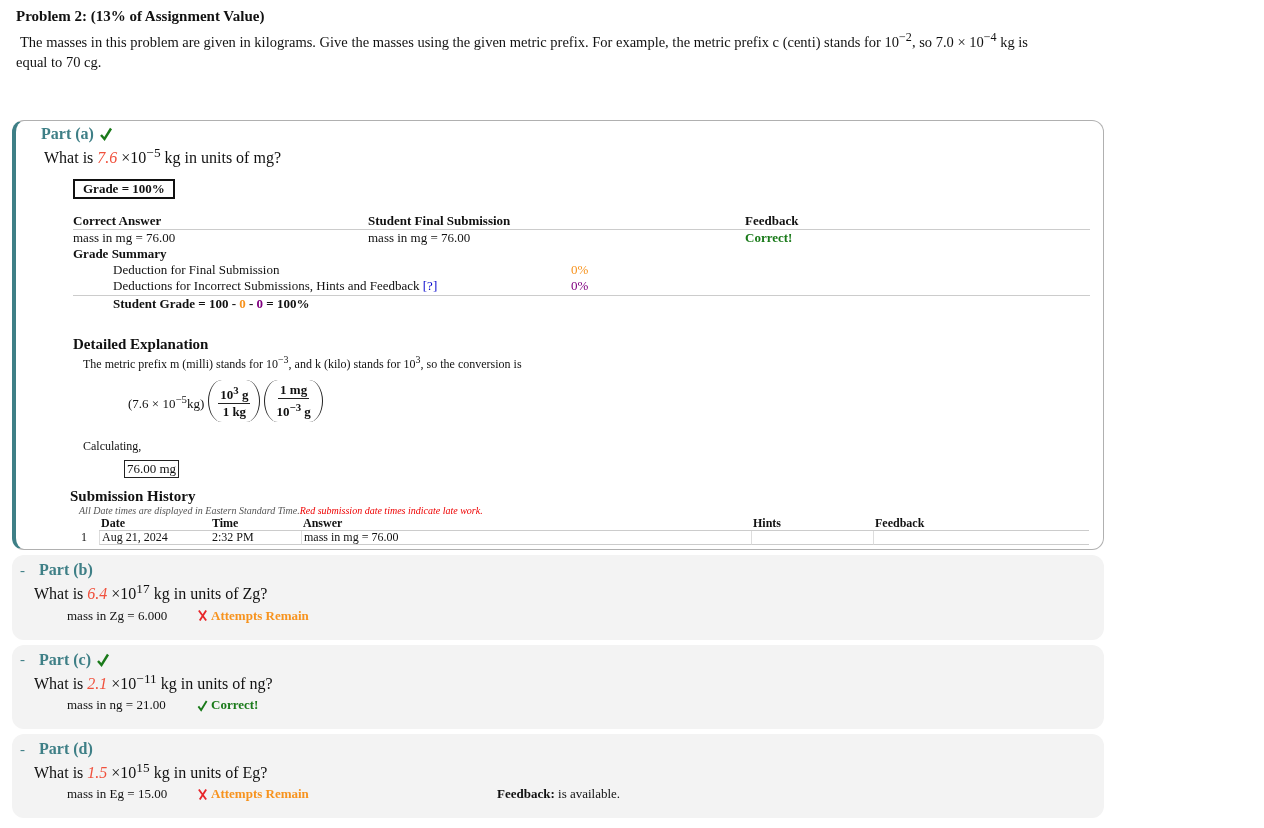 This screenshot has height=828, width=1264. What do you see at coordinates (151, 592) in the screenshot?
I see `question-text: What is 6.4 ×10$^{17}$ kg in units of Zg?` at bounding box center [151, 592].